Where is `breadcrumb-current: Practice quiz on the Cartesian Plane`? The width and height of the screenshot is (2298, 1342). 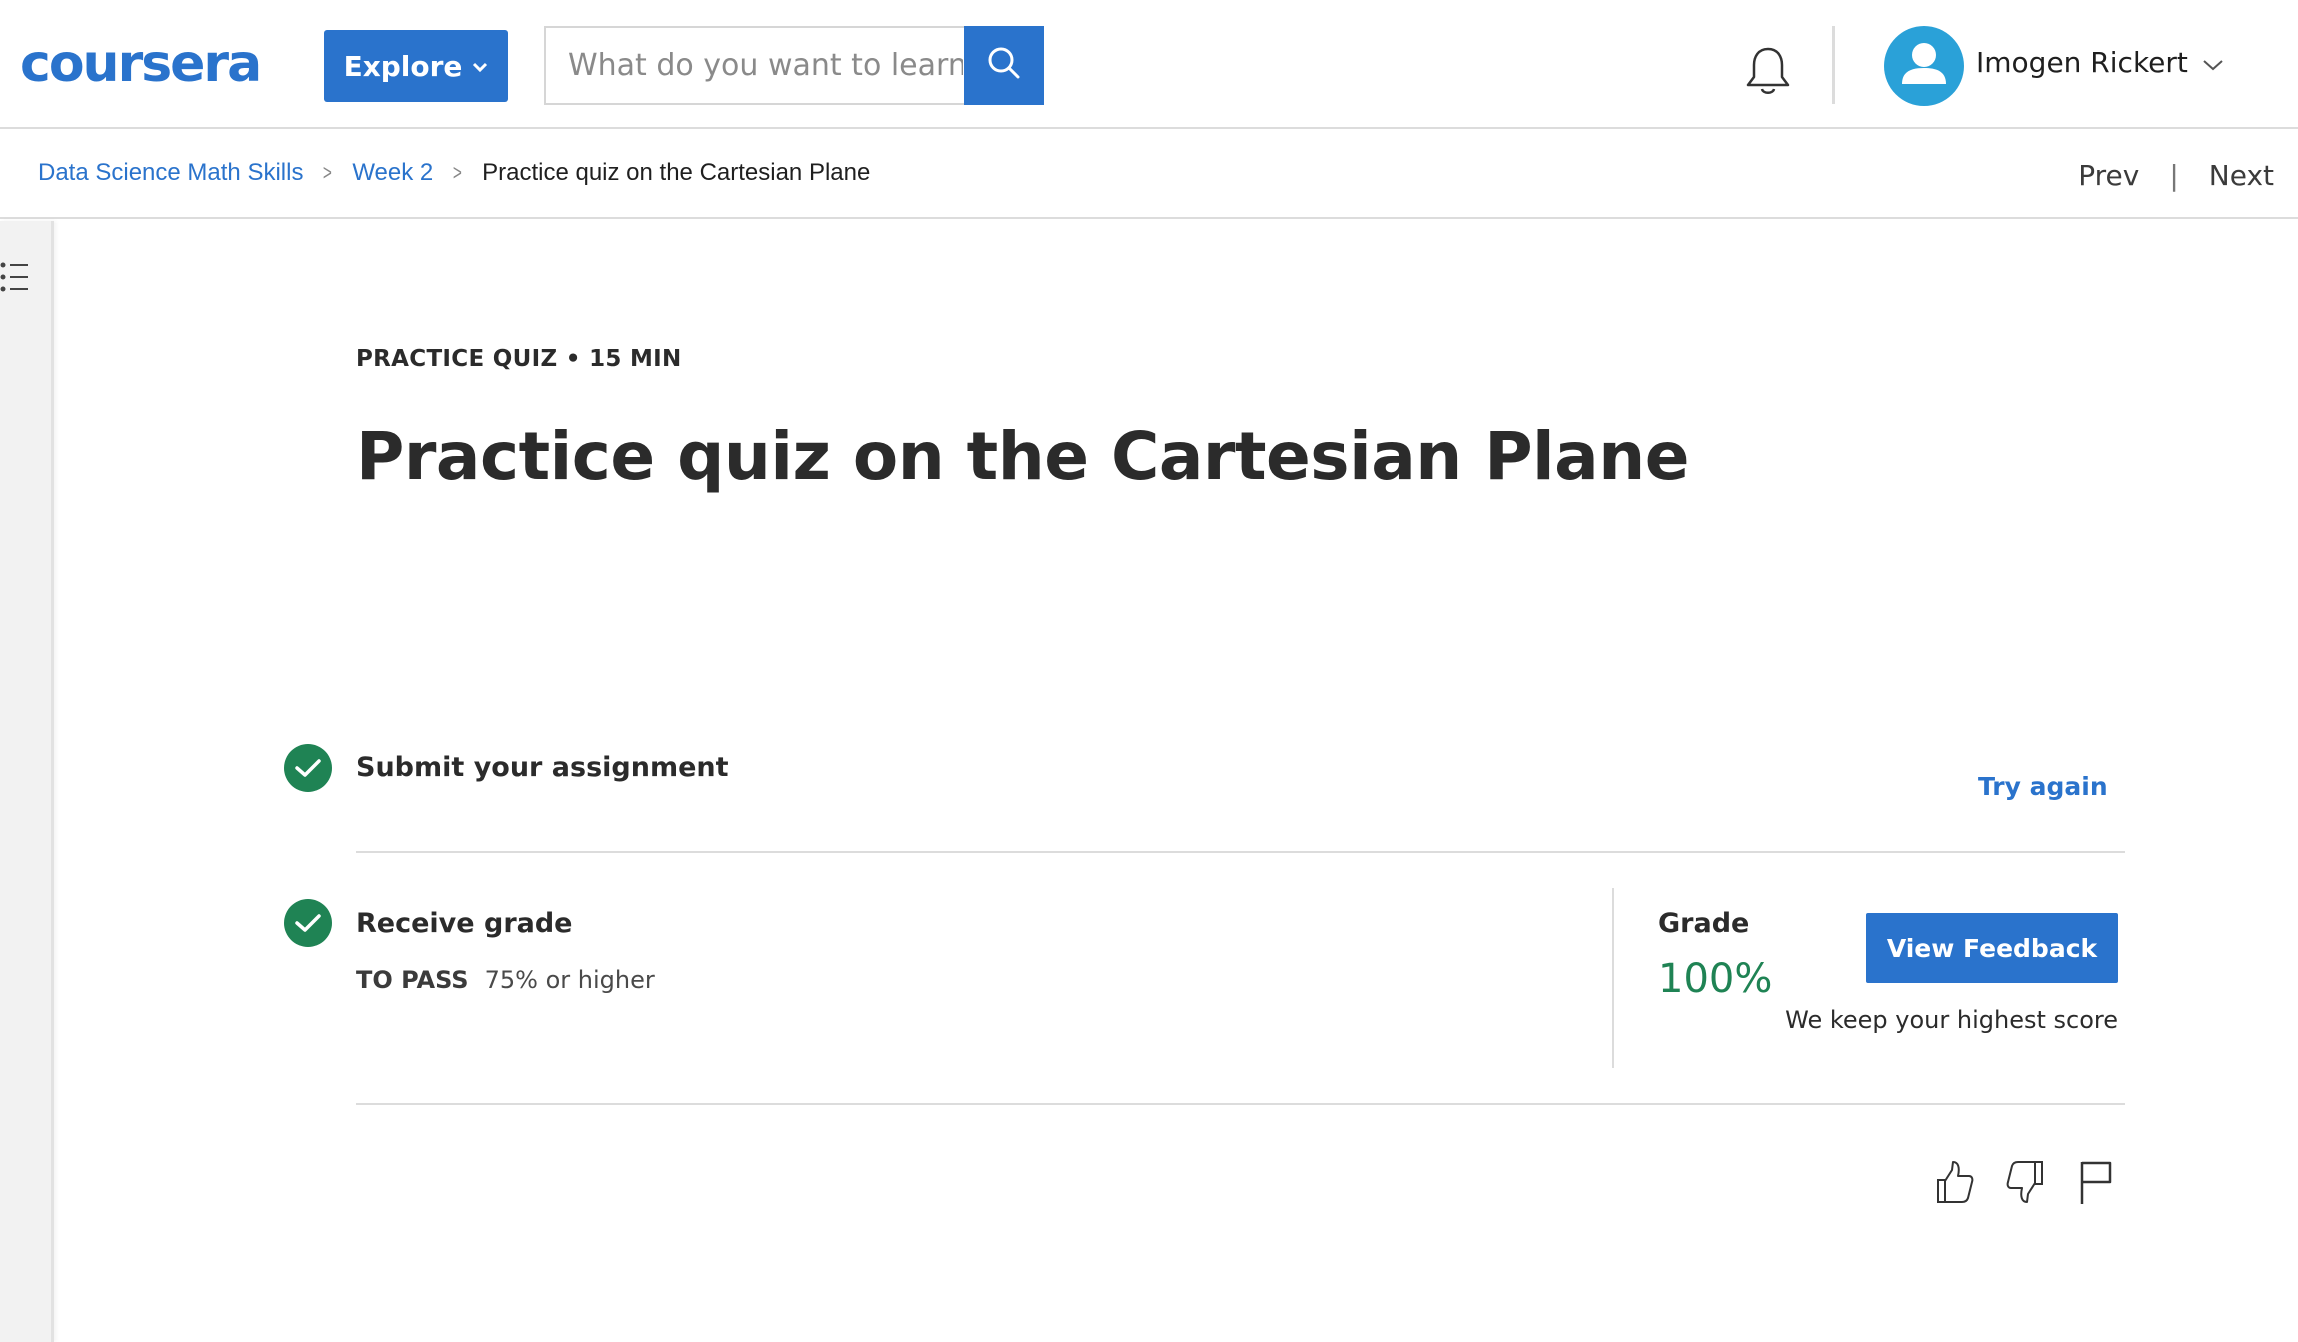
breadcrumb-current: Practice quiz on the Cartesian Plane is located at coordinates (676, 172).